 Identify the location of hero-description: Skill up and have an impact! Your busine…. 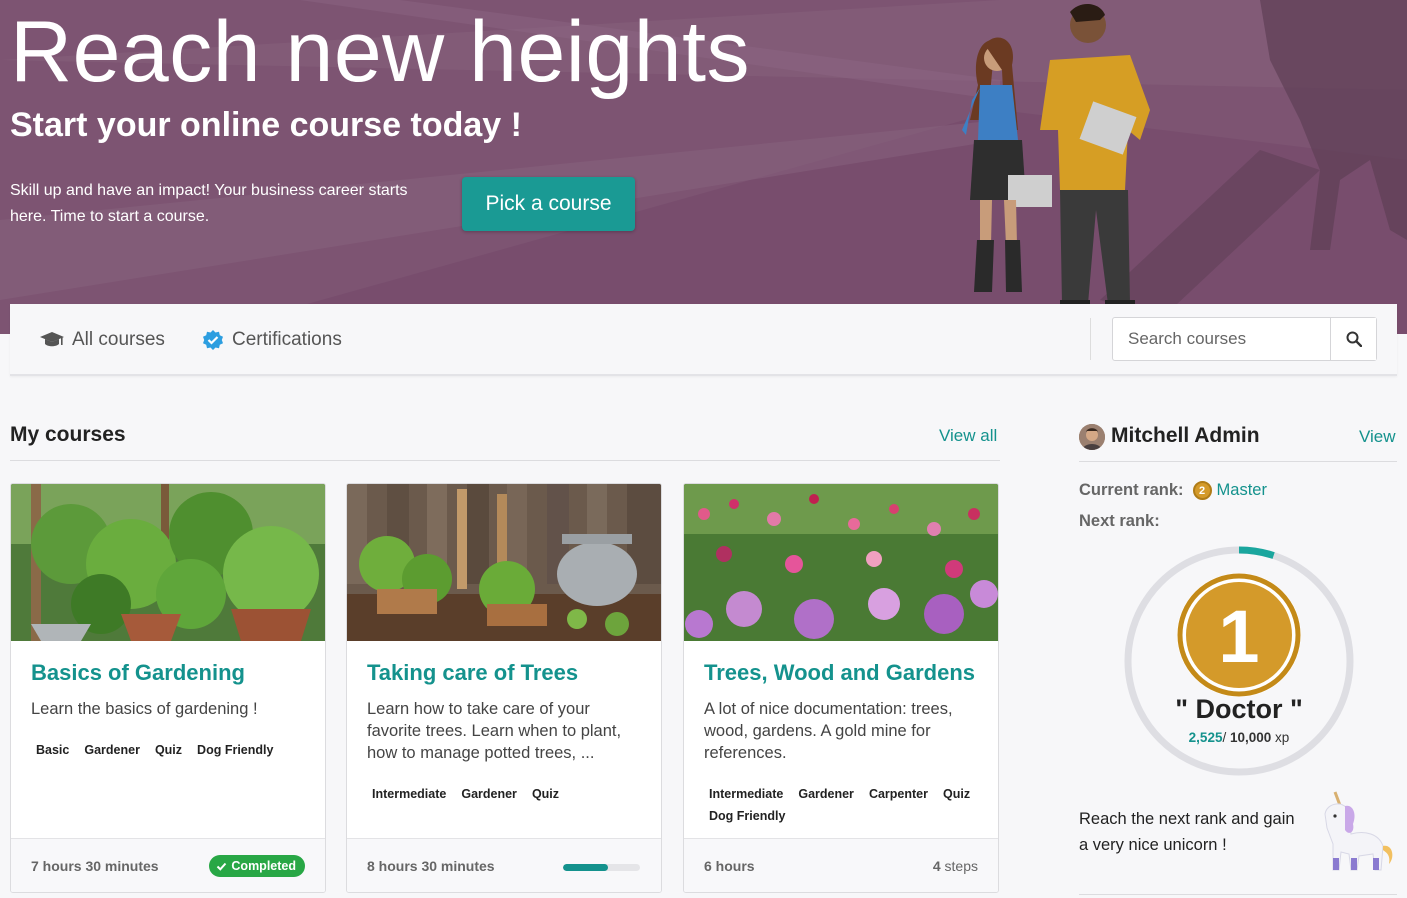
(209, 203).